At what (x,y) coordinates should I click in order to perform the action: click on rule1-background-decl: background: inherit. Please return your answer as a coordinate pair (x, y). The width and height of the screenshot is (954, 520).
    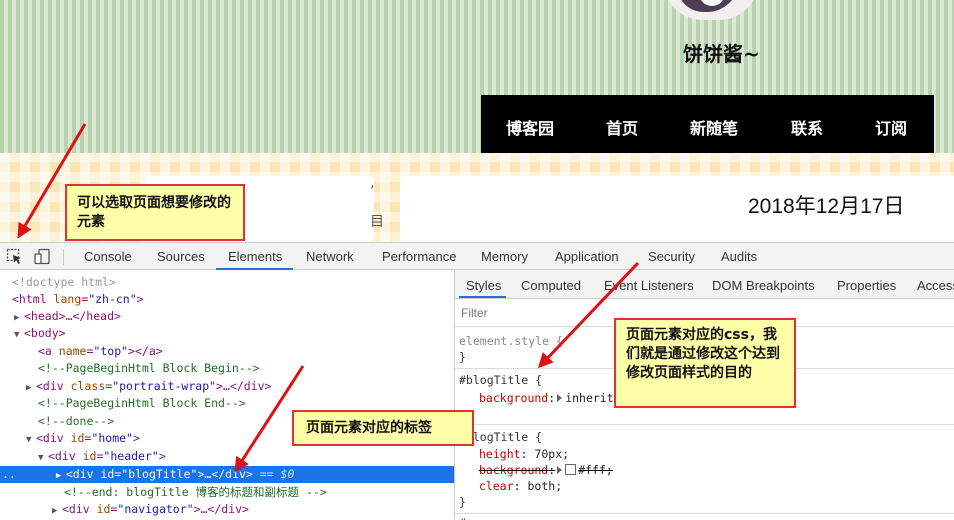
    Looking at the image, I should click on (546, 398).